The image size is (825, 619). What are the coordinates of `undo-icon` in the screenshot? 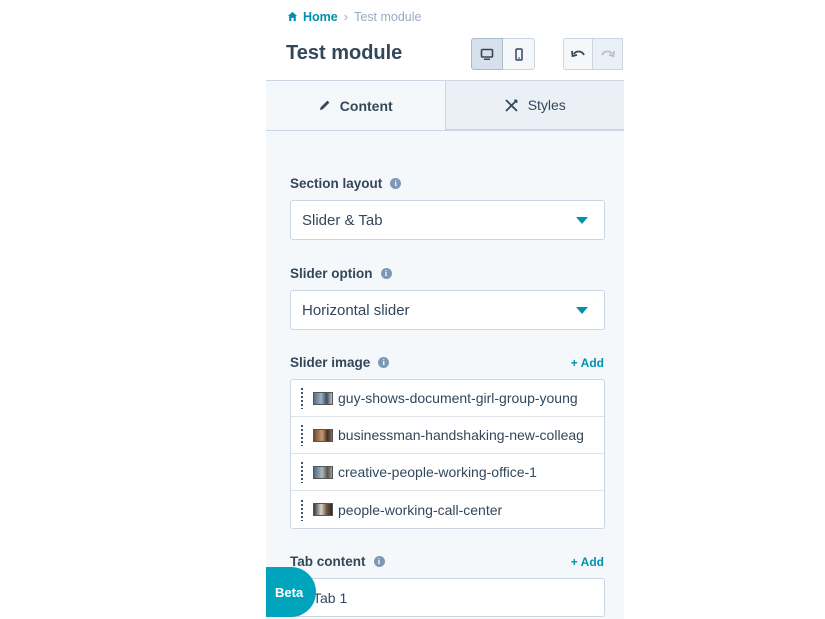 It's located at (577, 54).